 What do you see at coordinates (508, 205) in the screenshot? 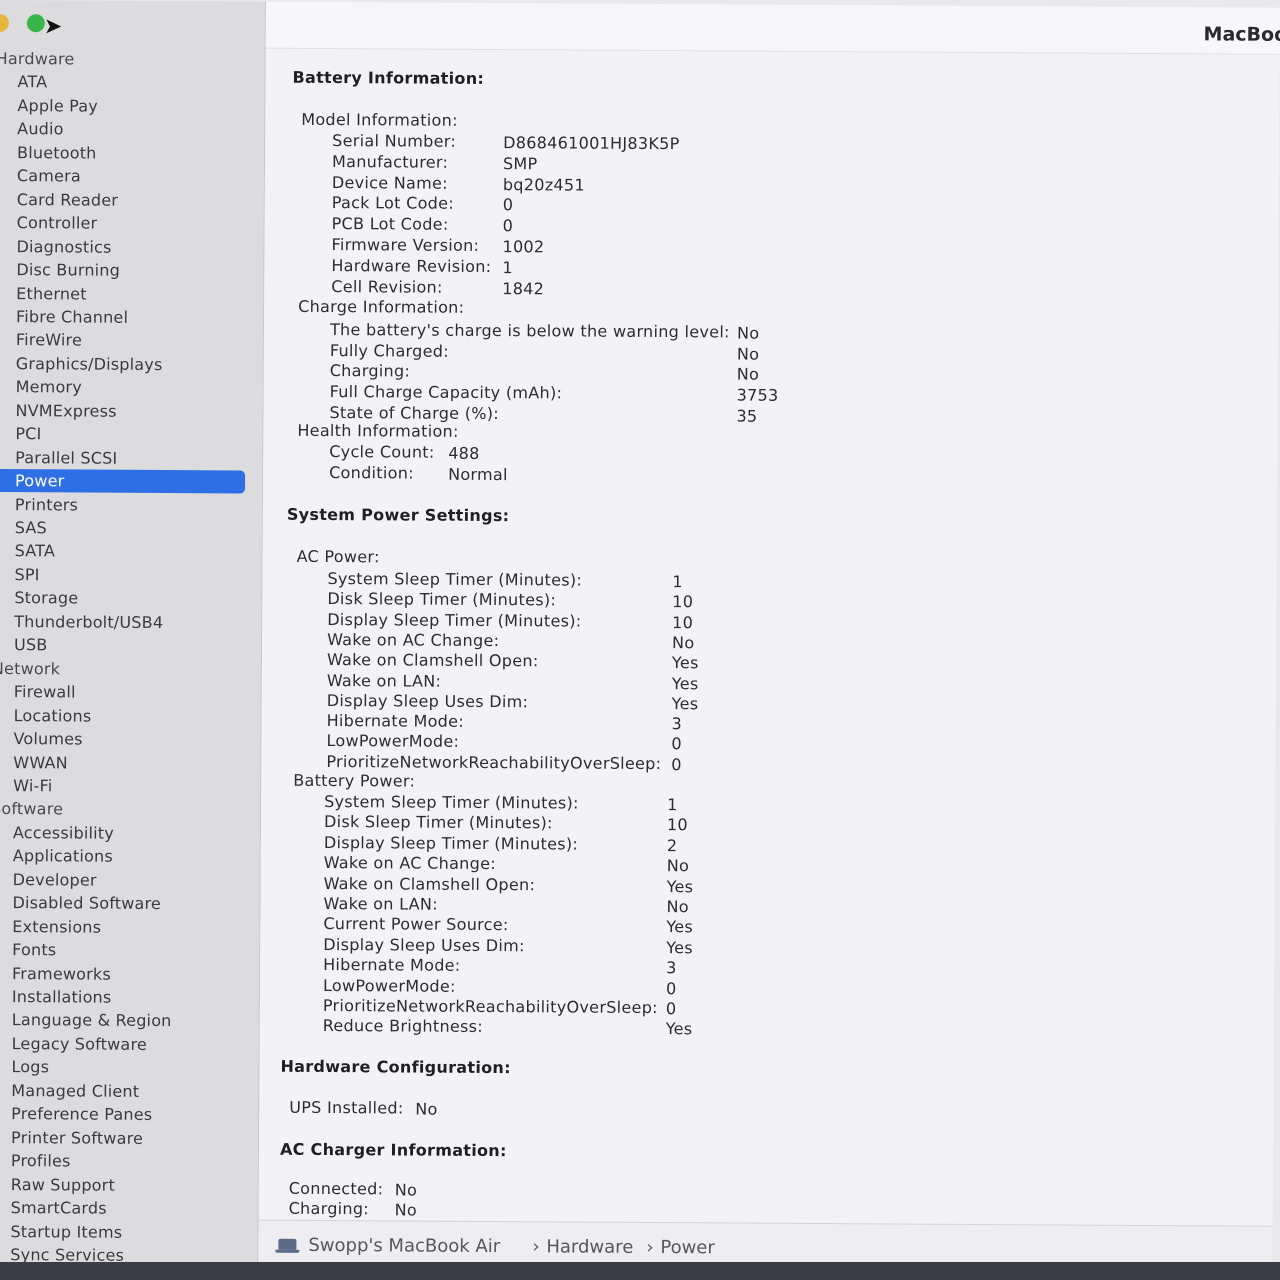
I see `model-info-value: 0` at bounding box center [508, 205].